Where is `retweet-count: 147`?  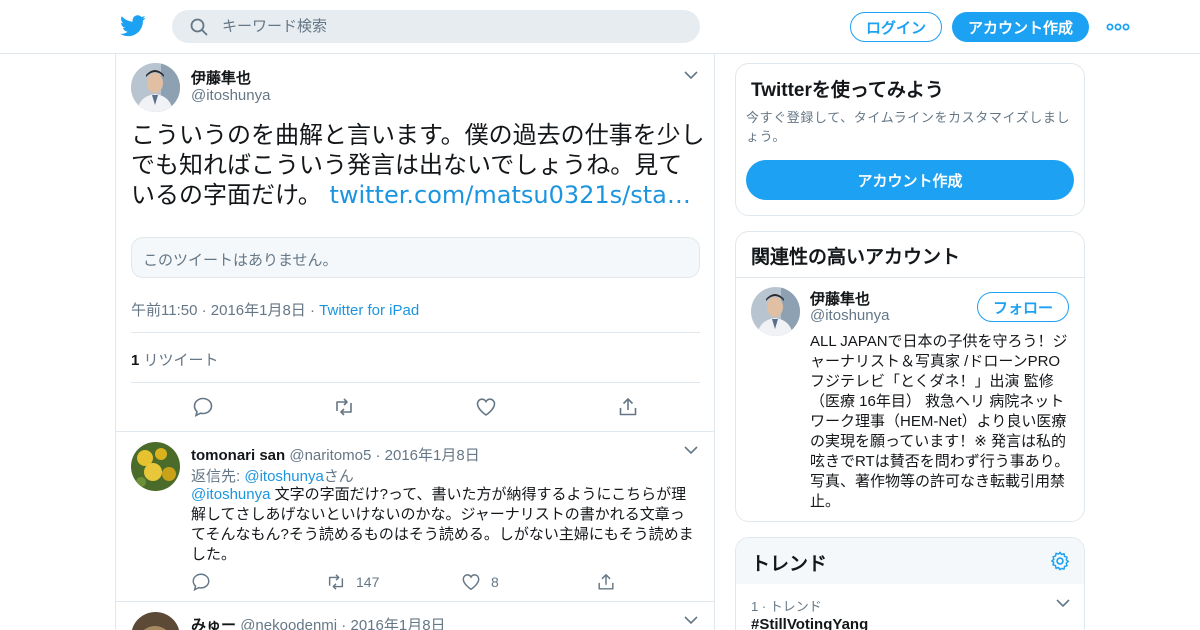 retweet-count: 147 is located at coordinates (368, 582).